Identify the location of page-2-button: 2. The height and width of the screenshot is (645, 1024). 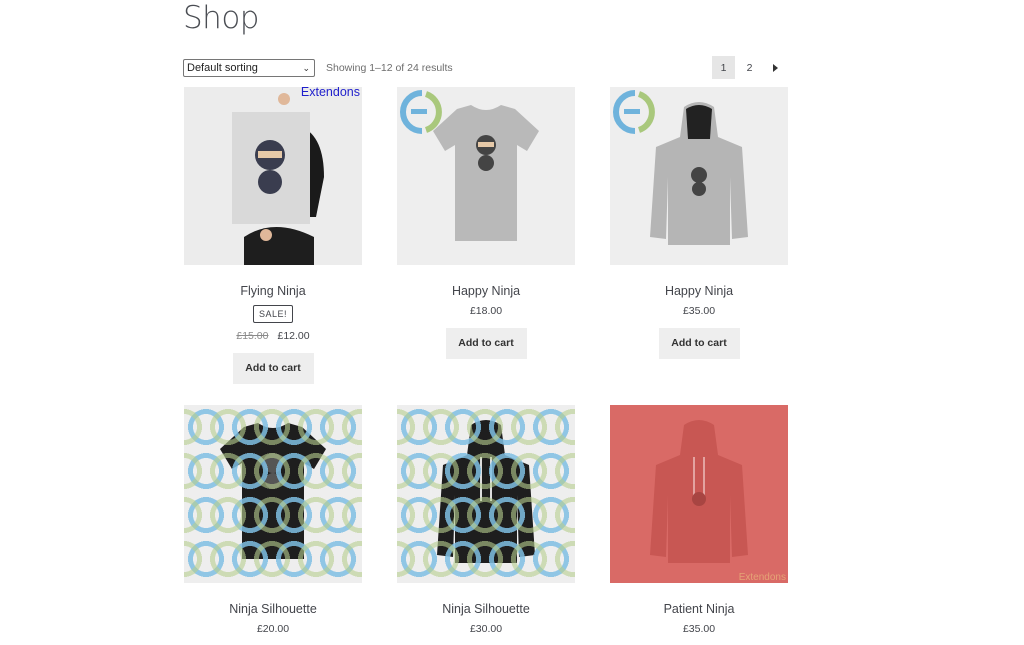
(749, 67).